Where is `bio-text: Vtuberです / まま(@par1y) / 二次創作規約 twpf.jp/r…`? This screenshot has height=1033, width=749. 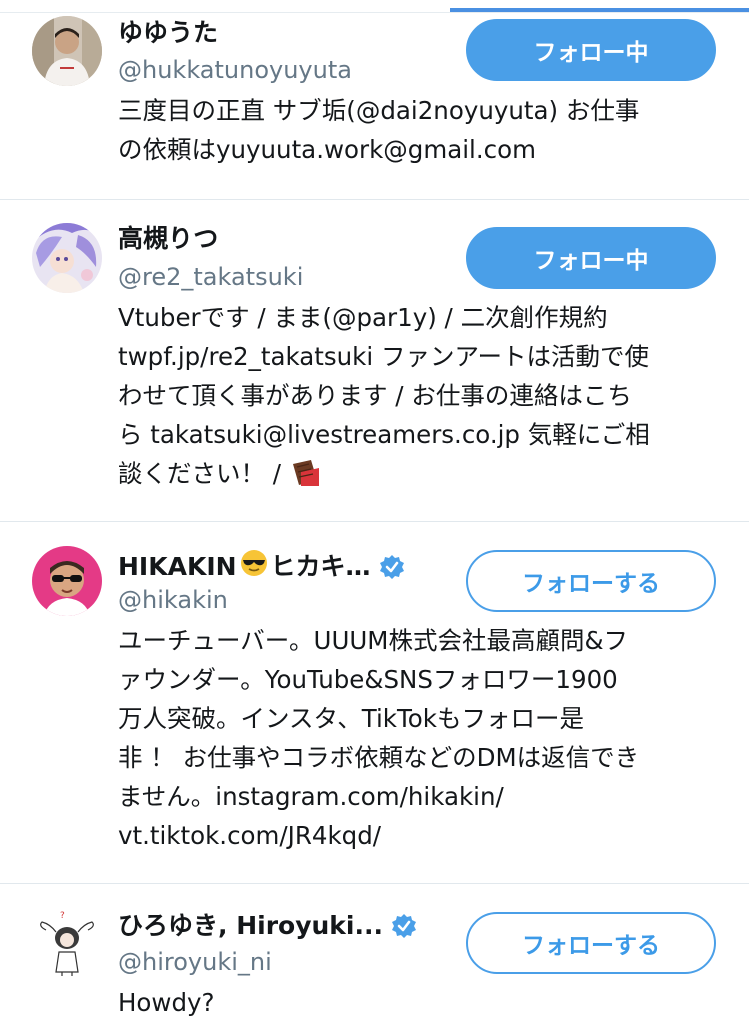
bio-text: Vtuberです / まま(@par1y) / 二次創作規約 twpf.jp/r… is located at coordinates (384, 395).